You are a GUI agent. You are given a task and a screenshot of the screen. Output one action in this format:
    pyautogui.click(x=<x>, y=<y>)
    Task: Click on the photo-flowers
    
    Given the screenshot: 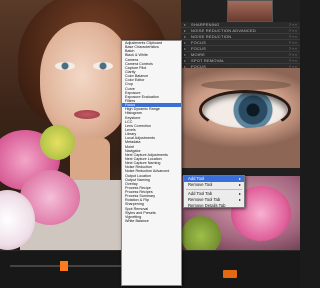 What is the action you would take?
    pyautogui.click(x=45, y=185)
    